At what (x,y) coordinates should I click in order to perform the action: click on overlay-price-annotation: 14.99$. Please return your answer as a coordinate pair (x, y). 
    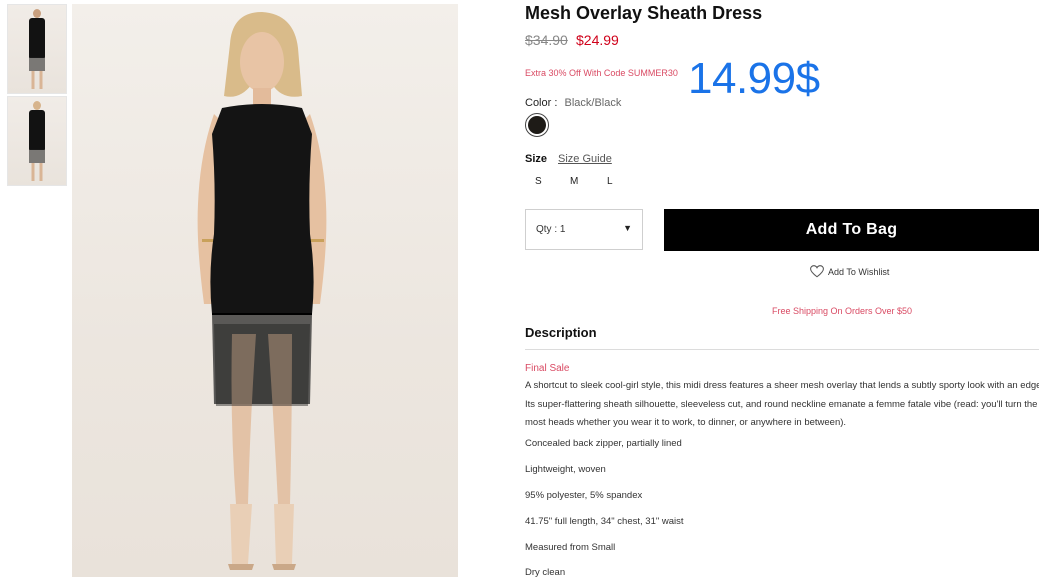
    Looking at the image, I should click on (754, 78).